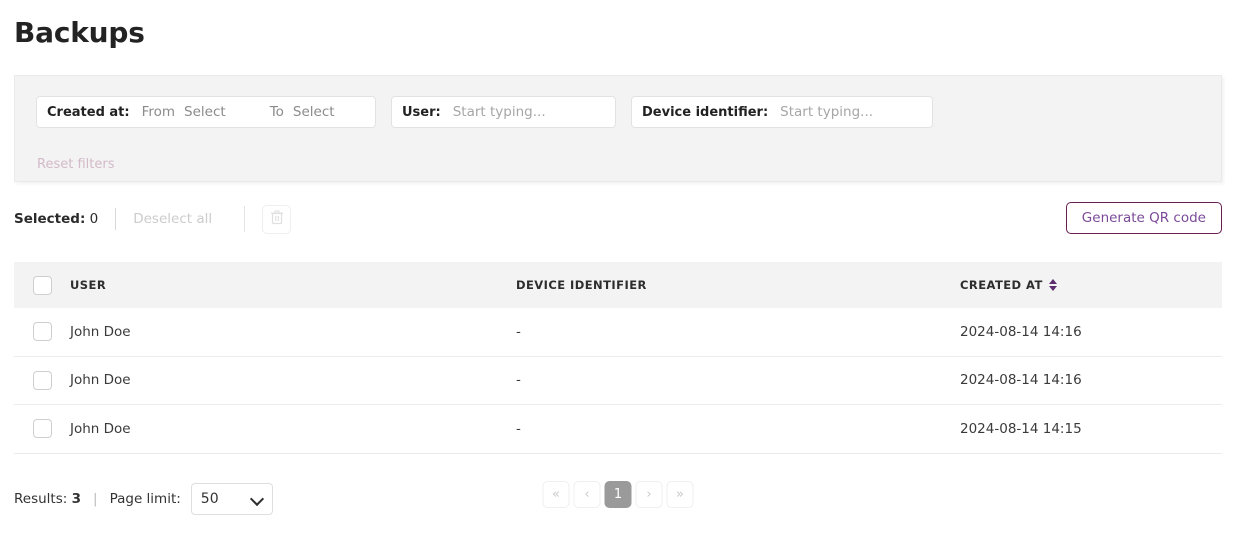 The width and height of the screenshot is (1236, 539). I want to click on filter-user-label: User:, so click(421, 112).